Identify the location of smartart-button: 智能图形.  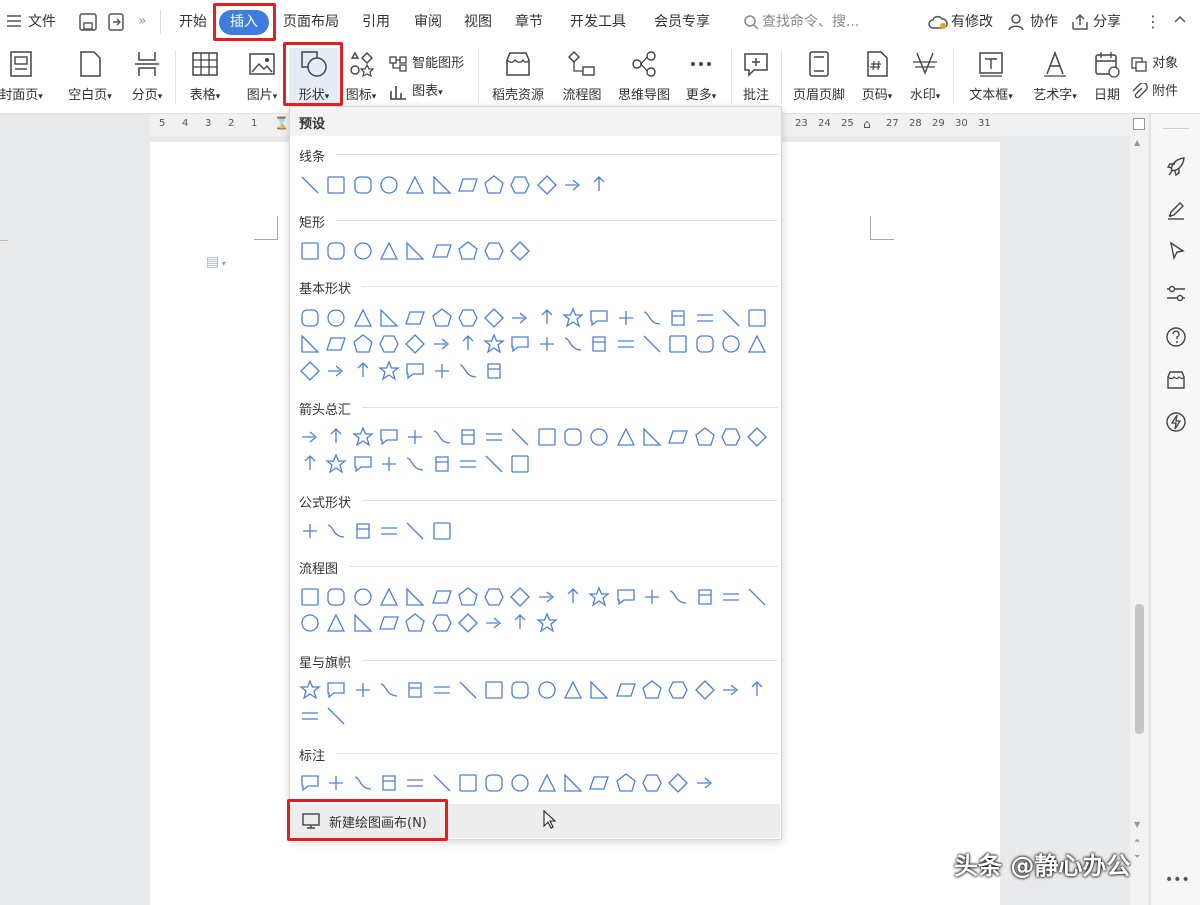
(426, 62).